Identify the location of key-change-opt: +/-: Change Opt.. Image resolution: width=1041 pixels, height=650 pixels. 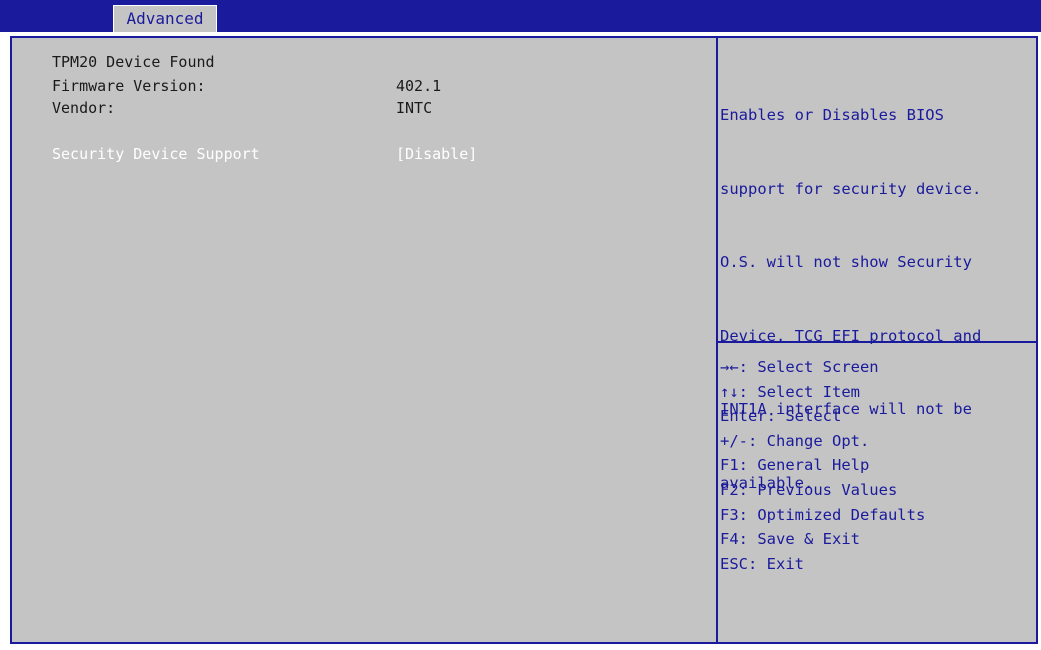
(795, 440).